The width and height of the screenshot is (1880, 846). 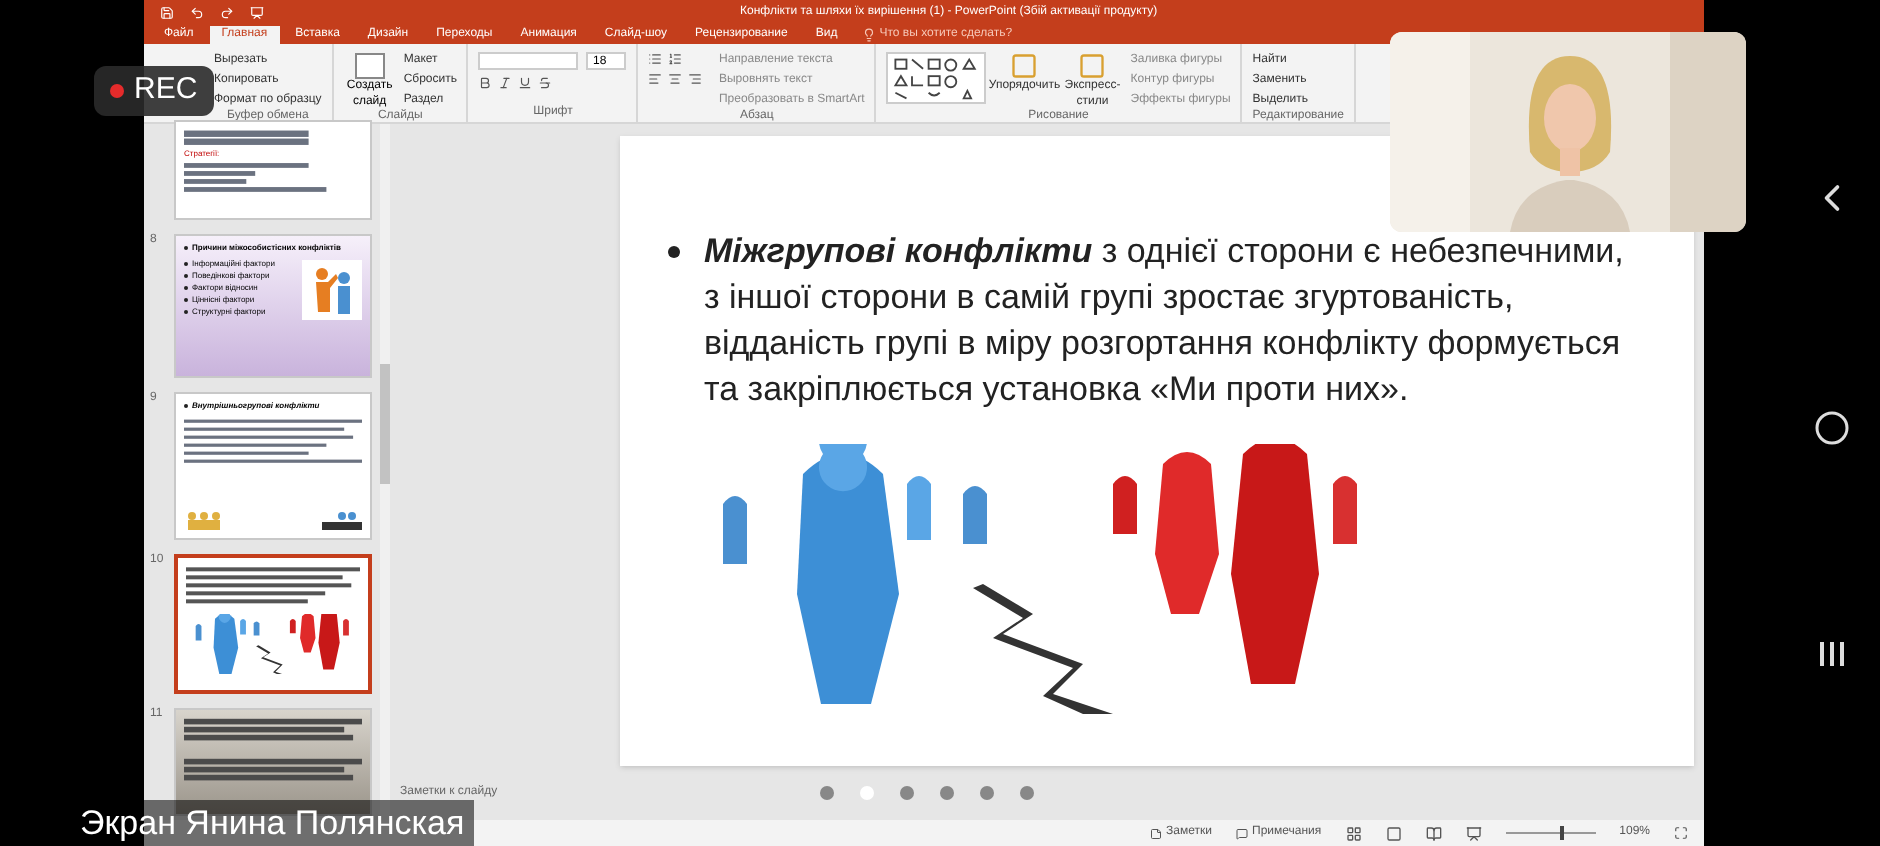 What do you see at coordinates (655, 59) in the screenshot?
I see `bullet-list-icon` at bounding box center [655, 59].